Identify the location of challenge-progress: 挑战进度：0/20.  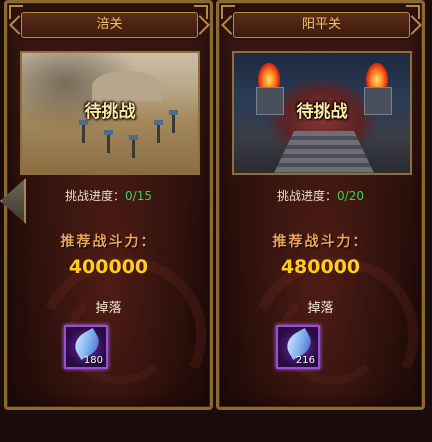
(320, 195).